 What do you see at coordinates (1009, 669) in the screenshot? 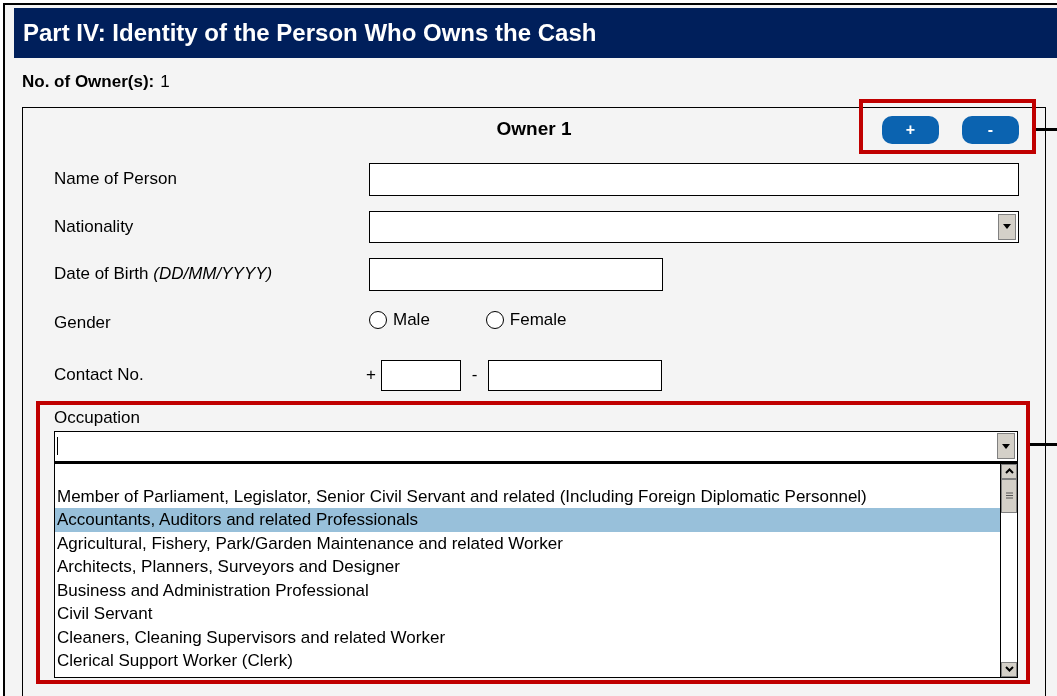
I see `scroll-down-icon` at bounding box center [1009, 669].